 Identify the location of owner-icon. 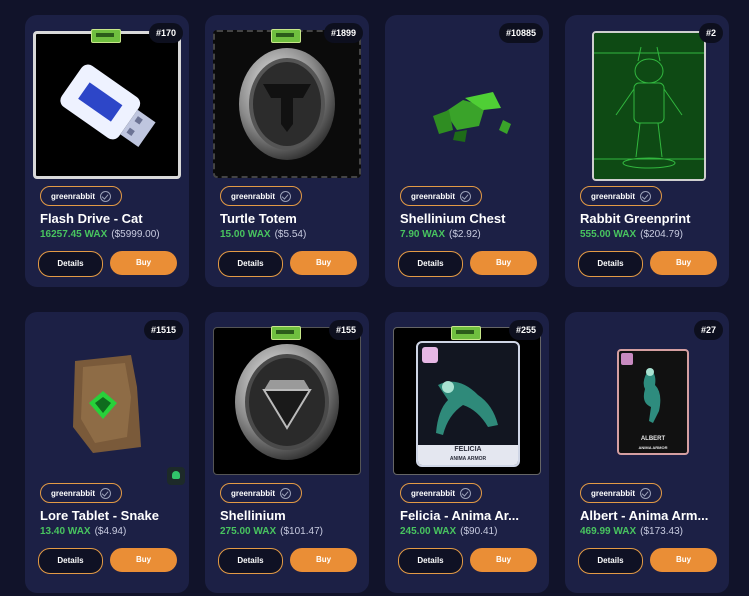
(176, 476).